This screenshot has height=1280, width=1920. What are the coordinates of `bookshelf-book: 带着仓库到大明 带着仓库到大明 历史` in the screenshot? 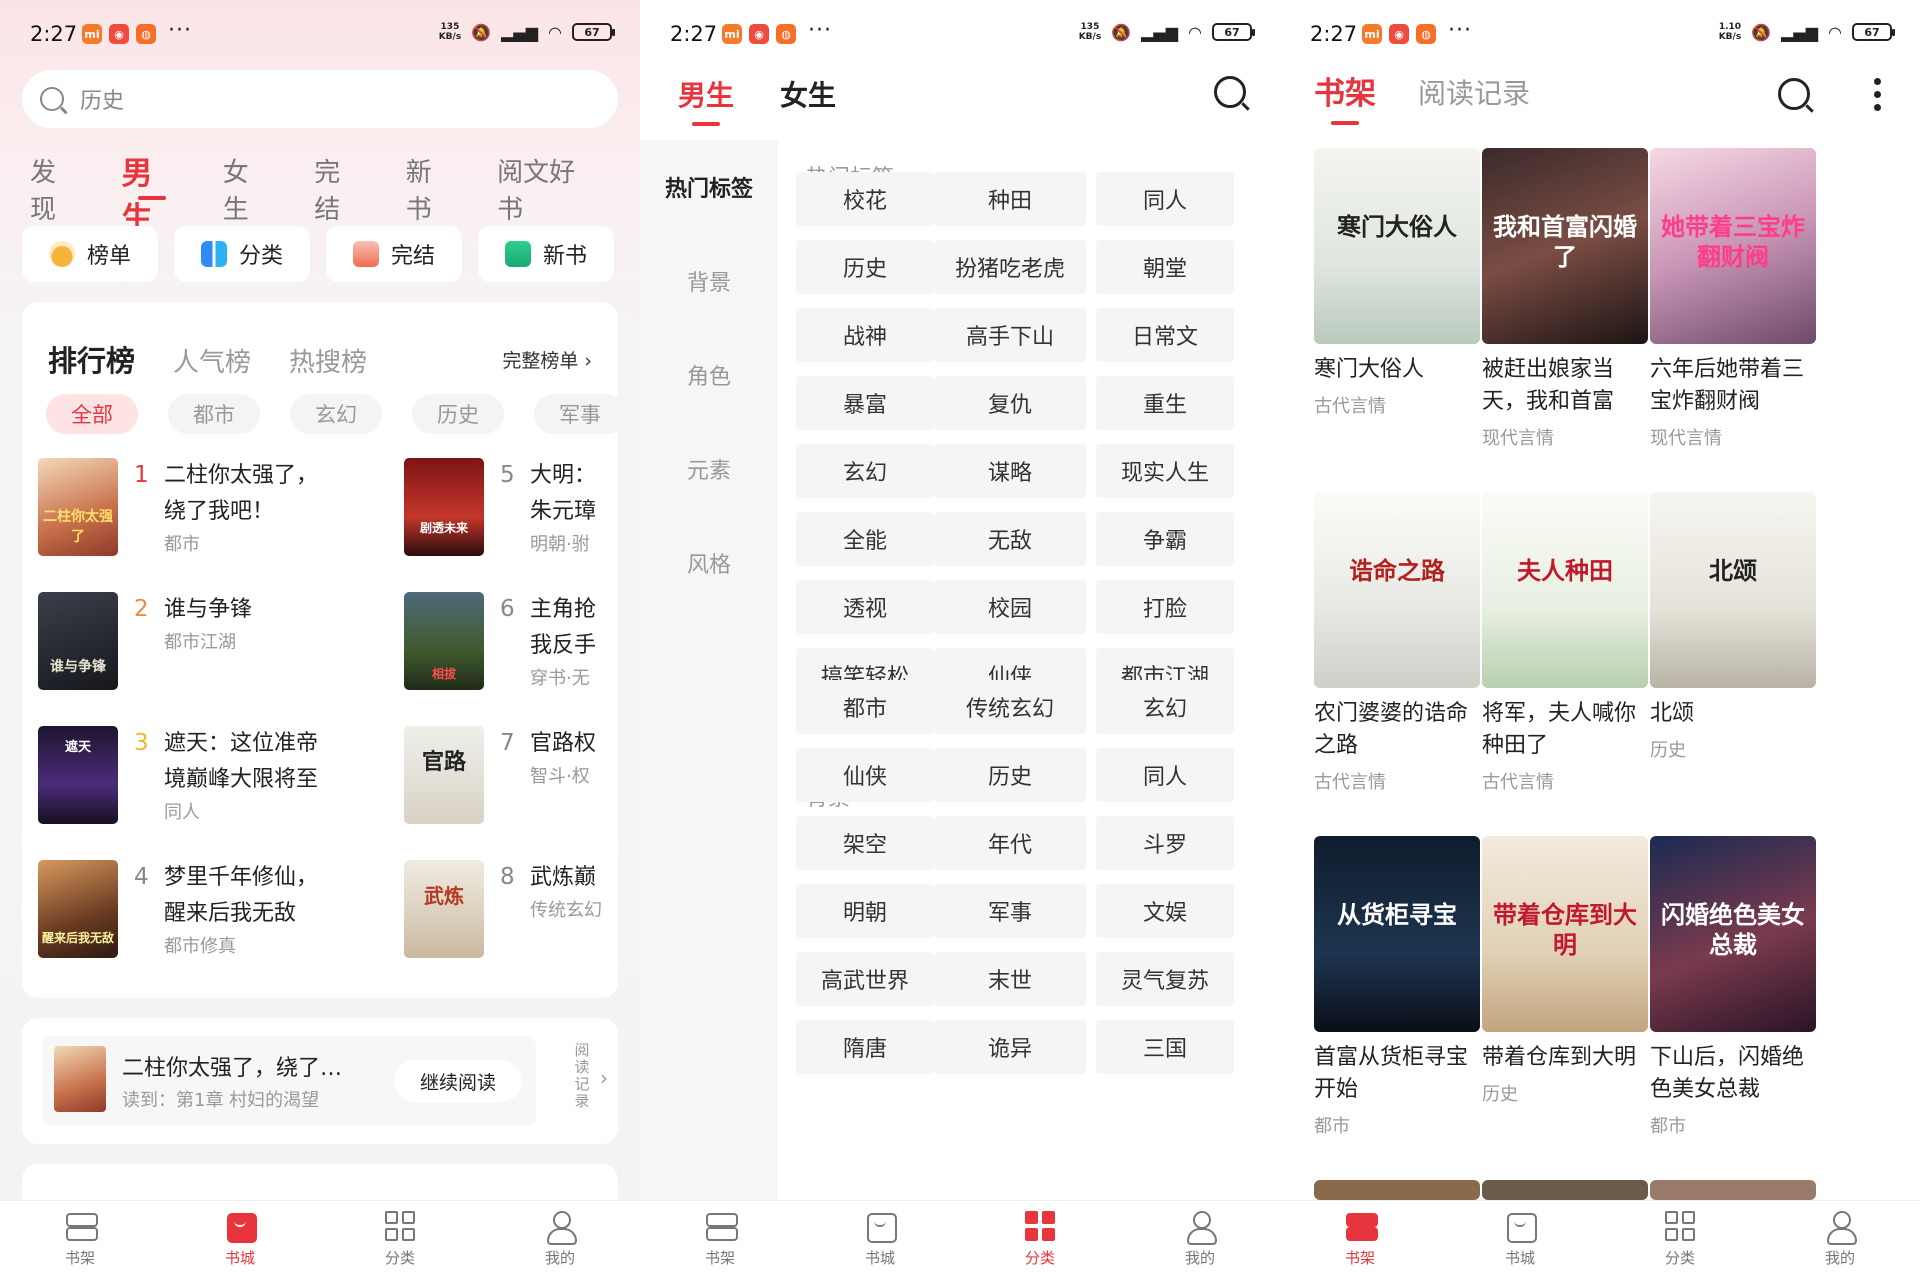 It's located at (1565, 971).